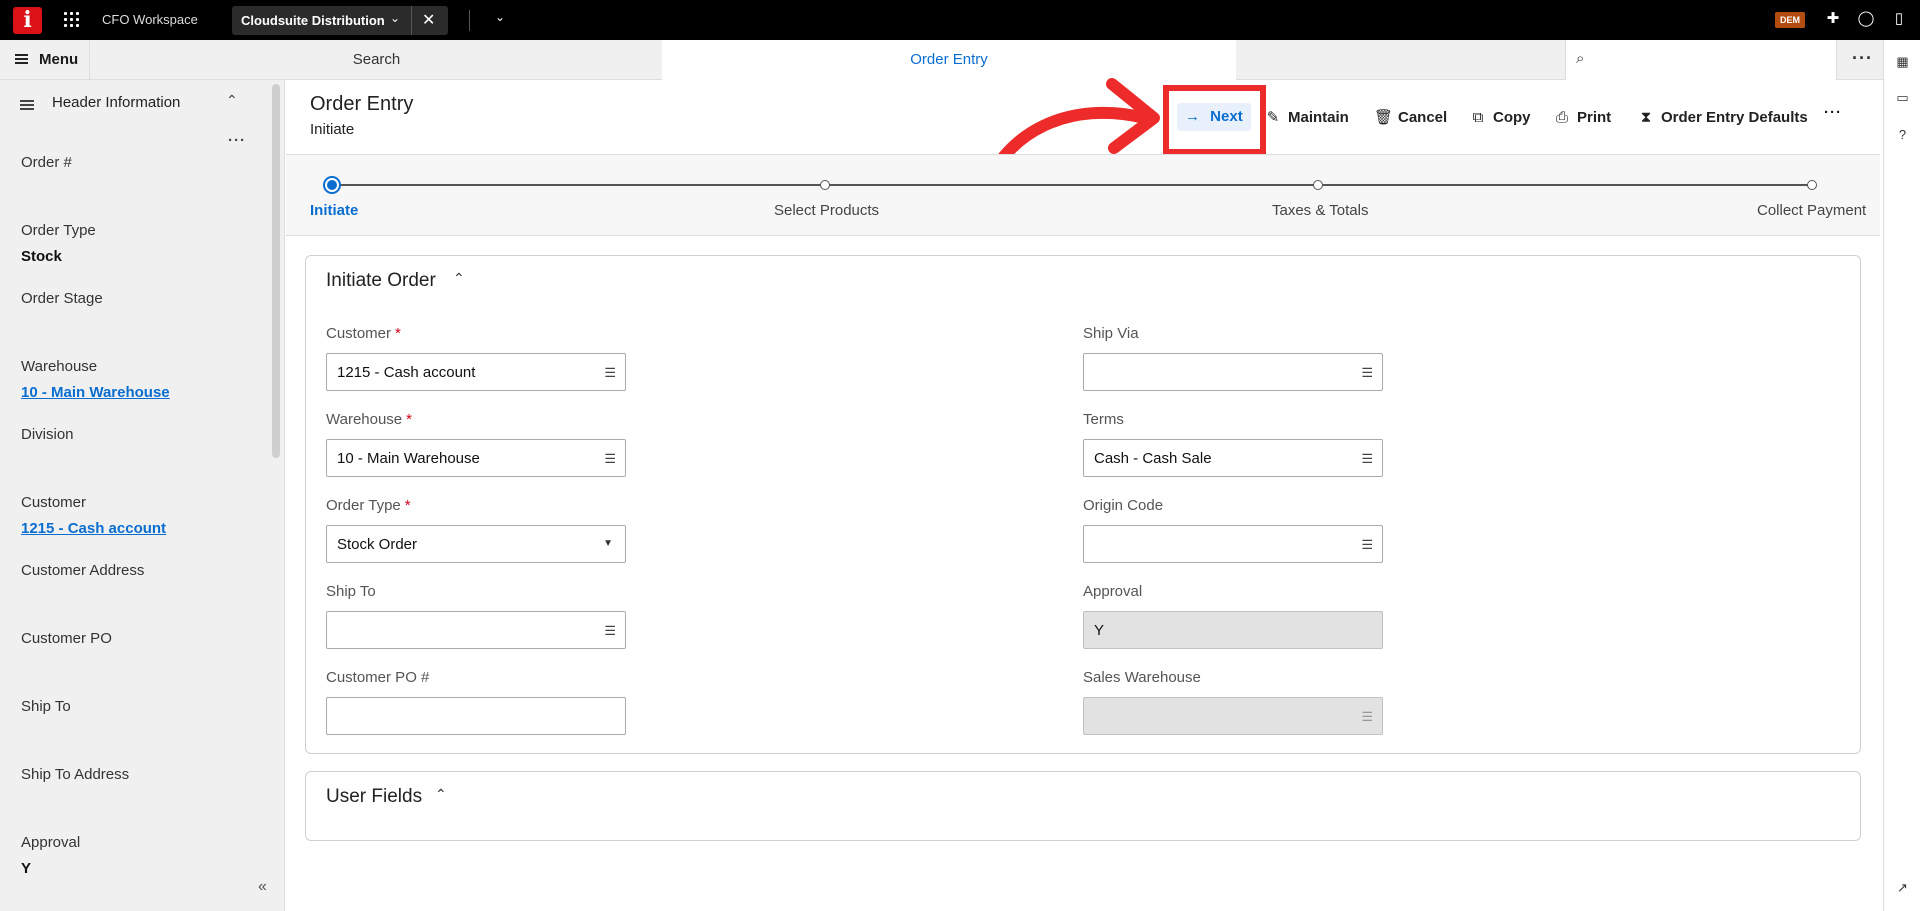  Describe the element at coordinates (1233, 716) in the screenshot. I see `sales-warehouse-field: ☰` at that location.